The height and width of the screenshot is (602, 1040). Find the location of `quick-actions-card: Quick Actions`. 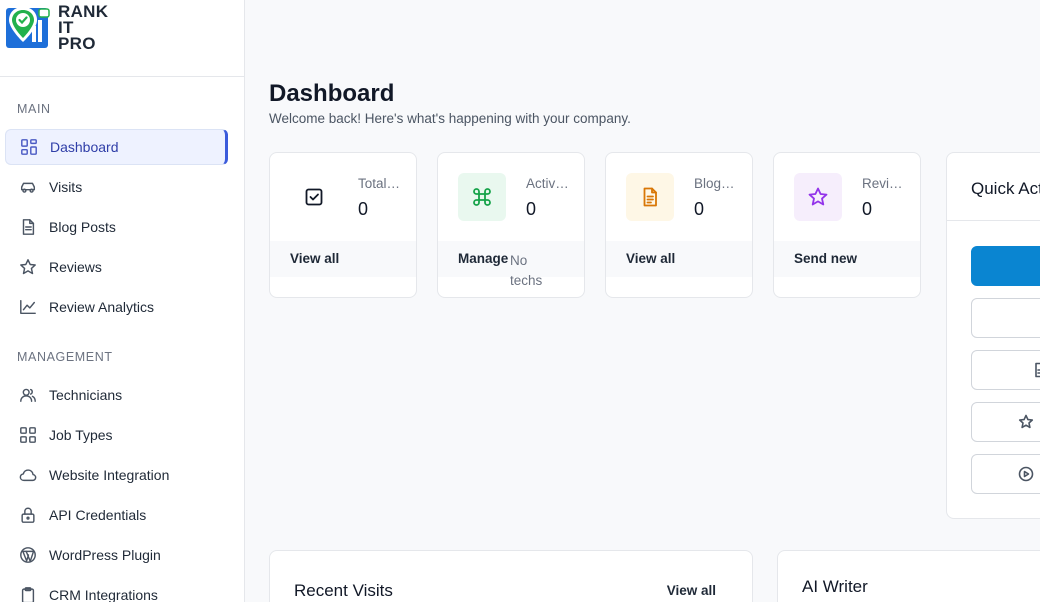

quick-actions-card: Quick Actions is located at coordinates (993, 335).